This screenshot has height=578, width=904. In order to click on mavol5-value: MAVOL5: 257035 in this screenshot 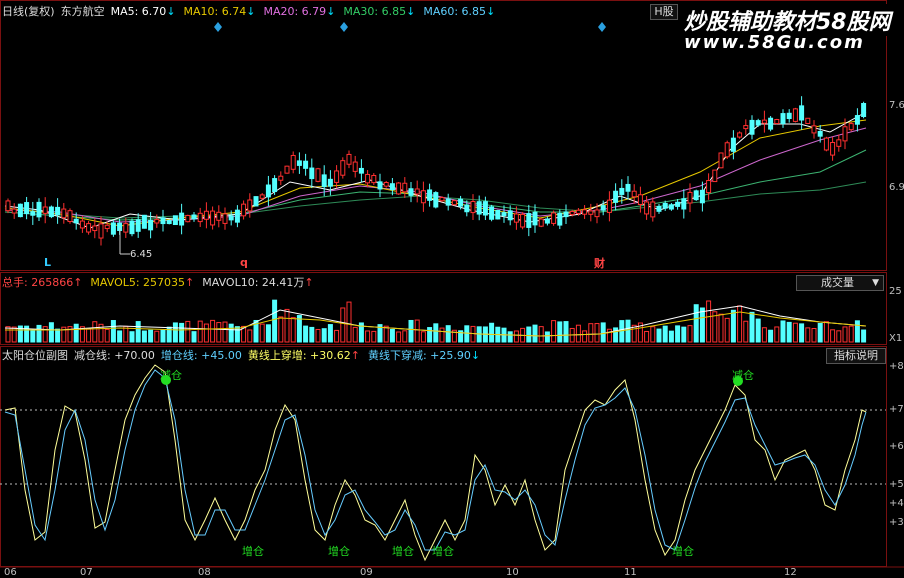, I will do `click(138, 282)`.